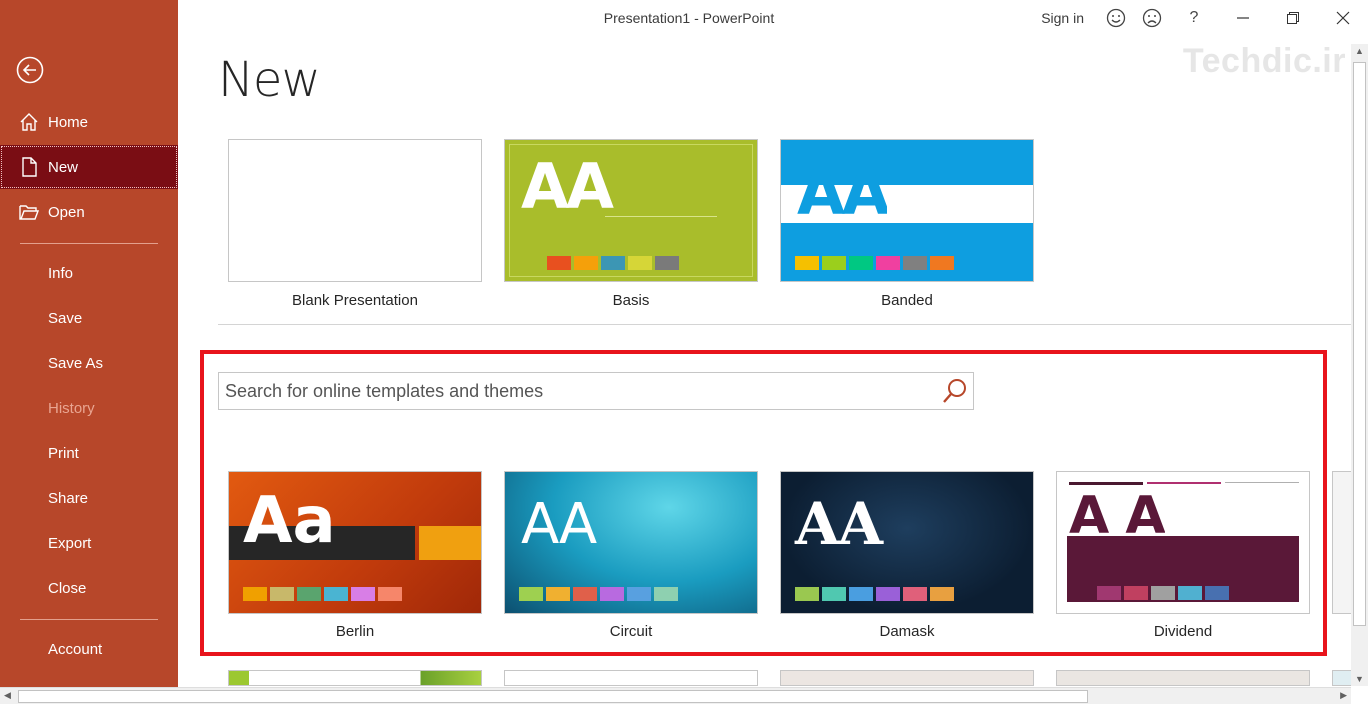 This screenshot has width=1368, height=704. What do you see at coordinates (1183, 631) in the screenshot?
I see `template-label: Dividend` at bounding box center [1183, 631].